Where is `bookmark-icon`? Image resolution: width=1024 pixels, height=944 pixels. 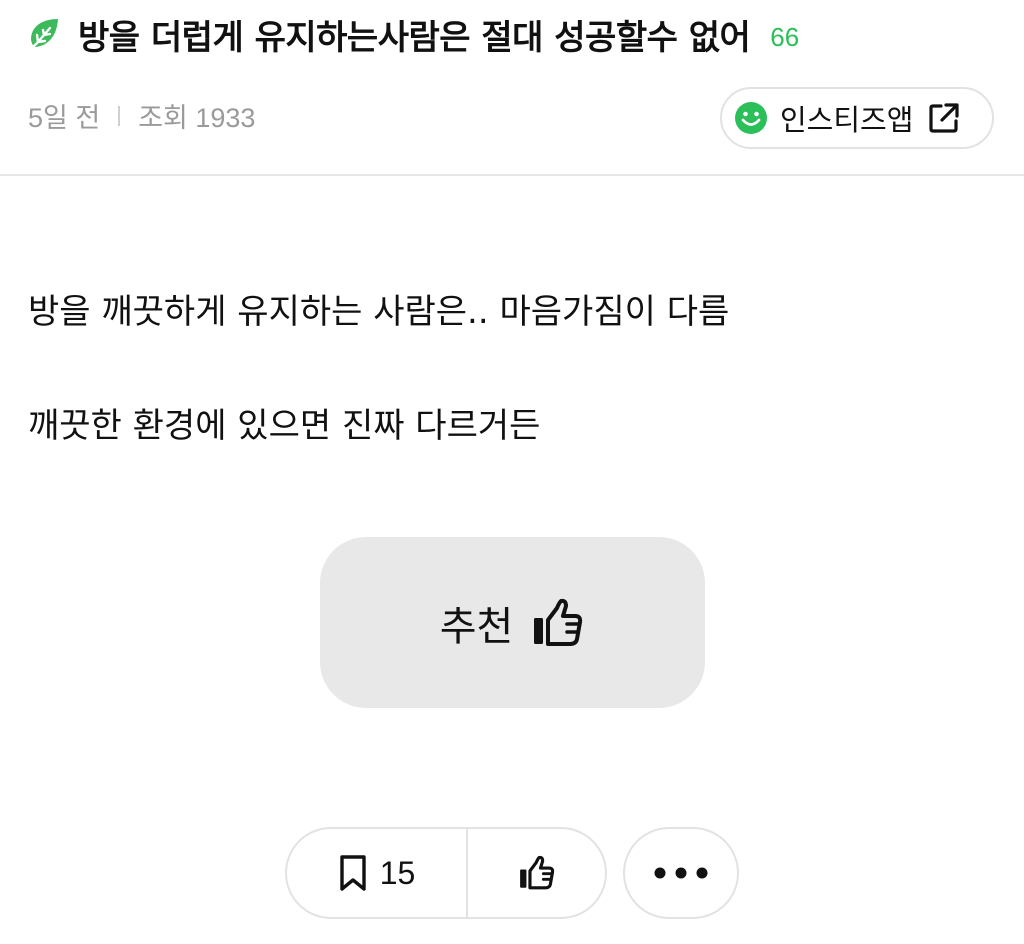 bookmark-icon is located at coordinates (353, 873).